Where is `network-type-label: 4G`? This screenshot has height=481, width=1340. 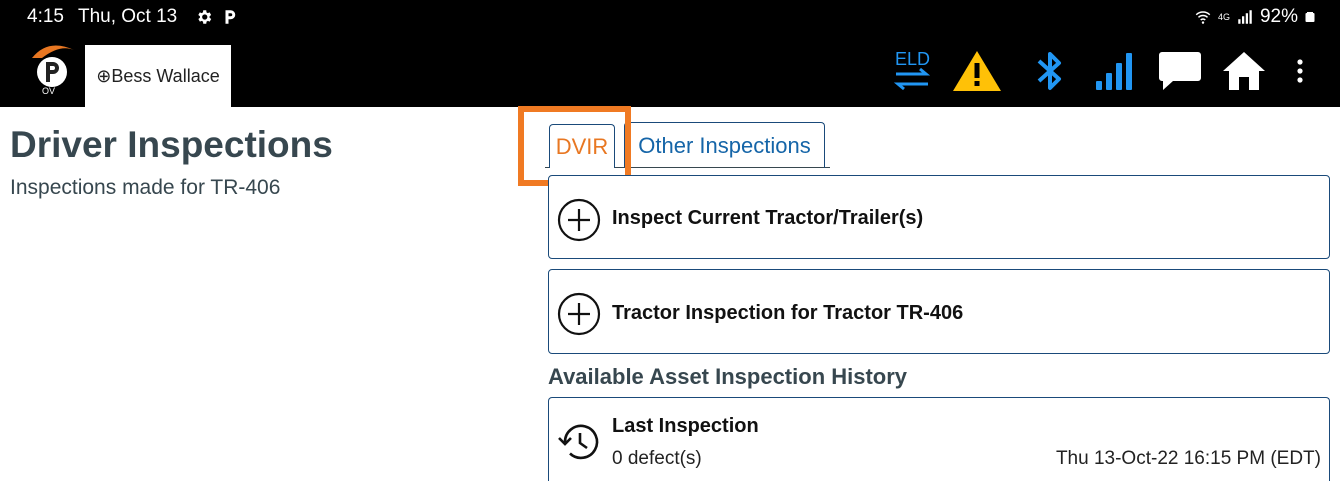 network-type-label: 4G is located at coordinates (1223, 17).